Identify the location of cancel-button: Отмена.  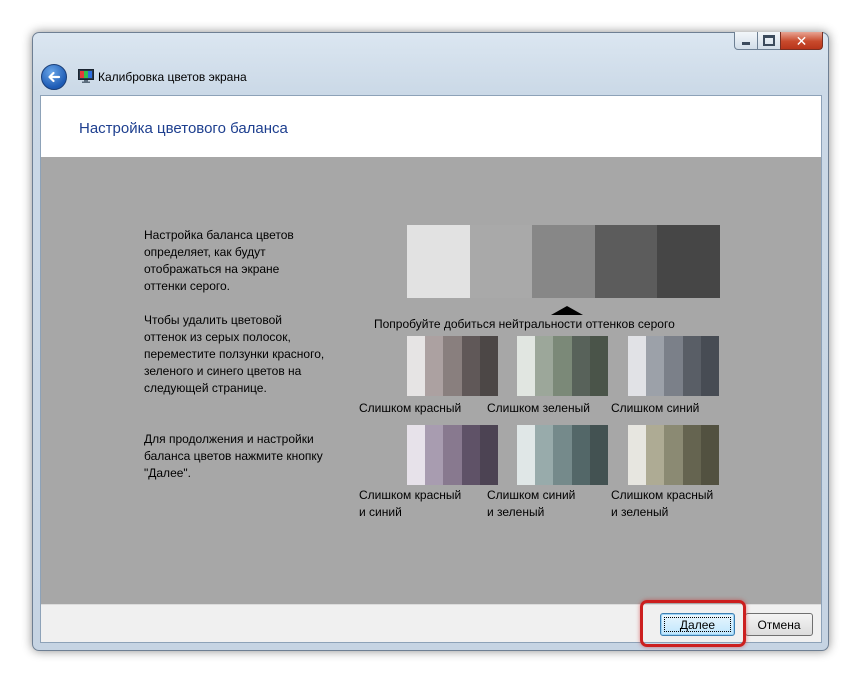
(779, 624).